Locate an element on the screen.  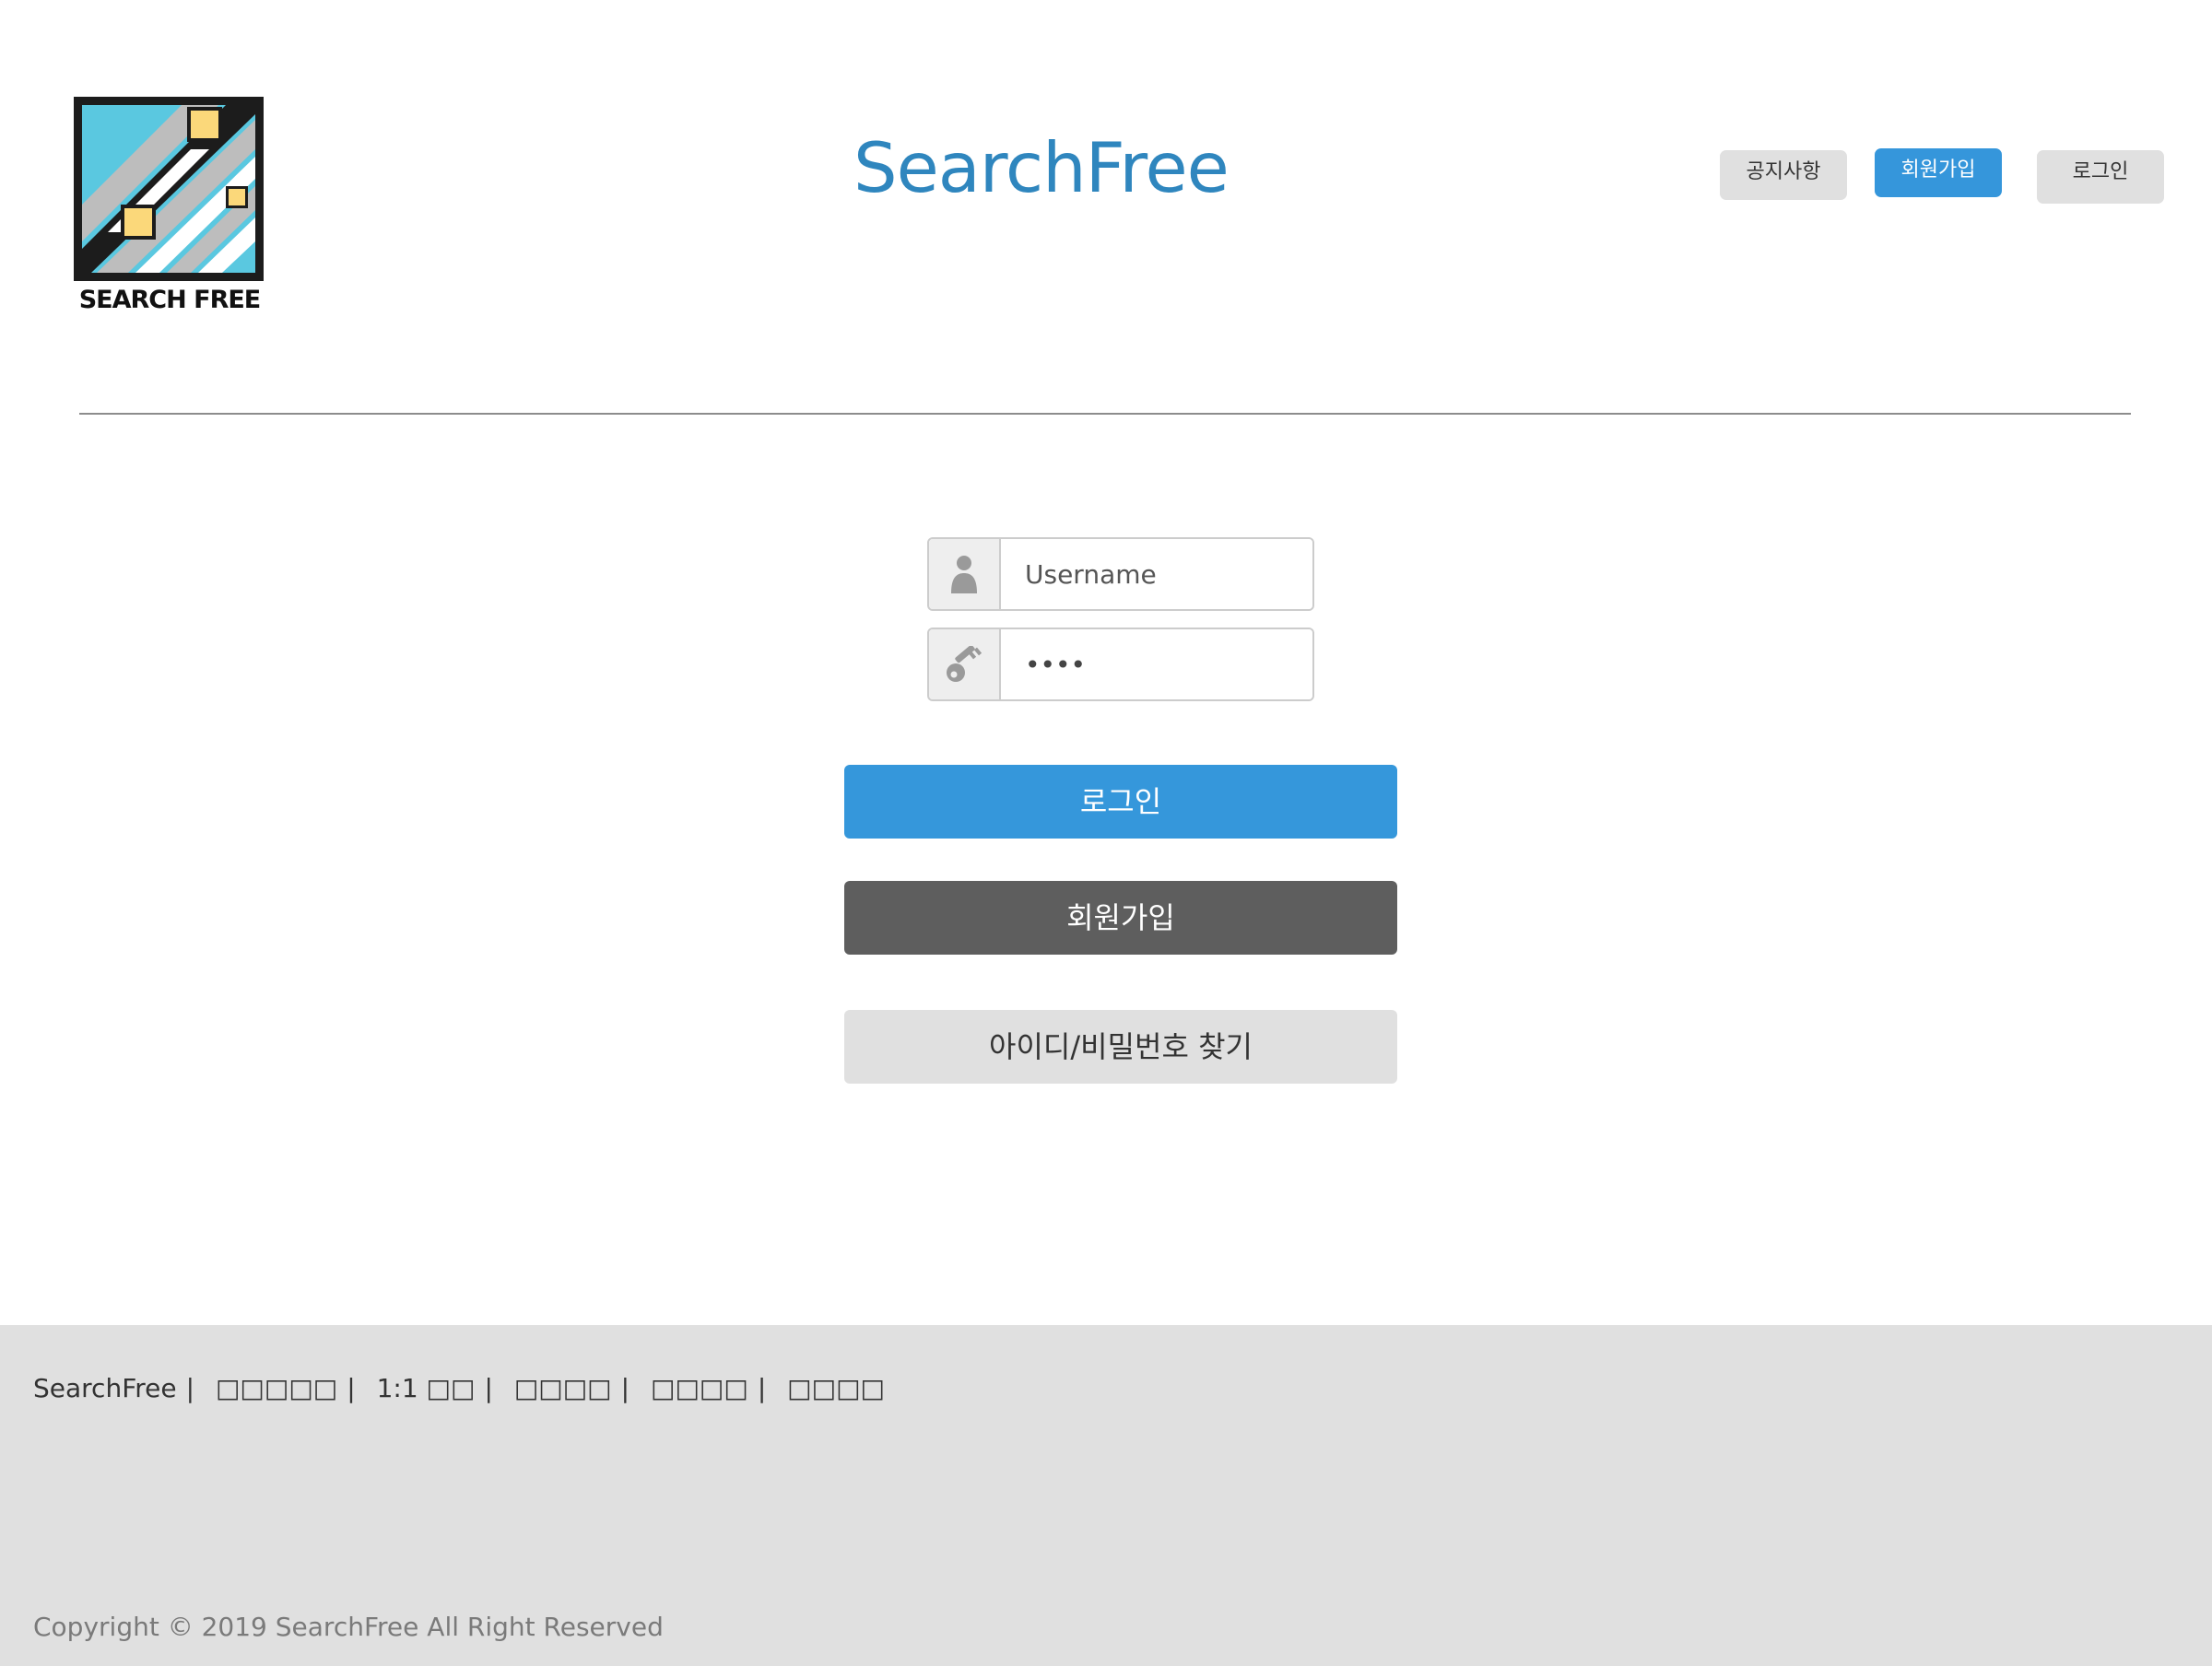
nav-login-button: 로그인 is located at coordinates (2100, 177).